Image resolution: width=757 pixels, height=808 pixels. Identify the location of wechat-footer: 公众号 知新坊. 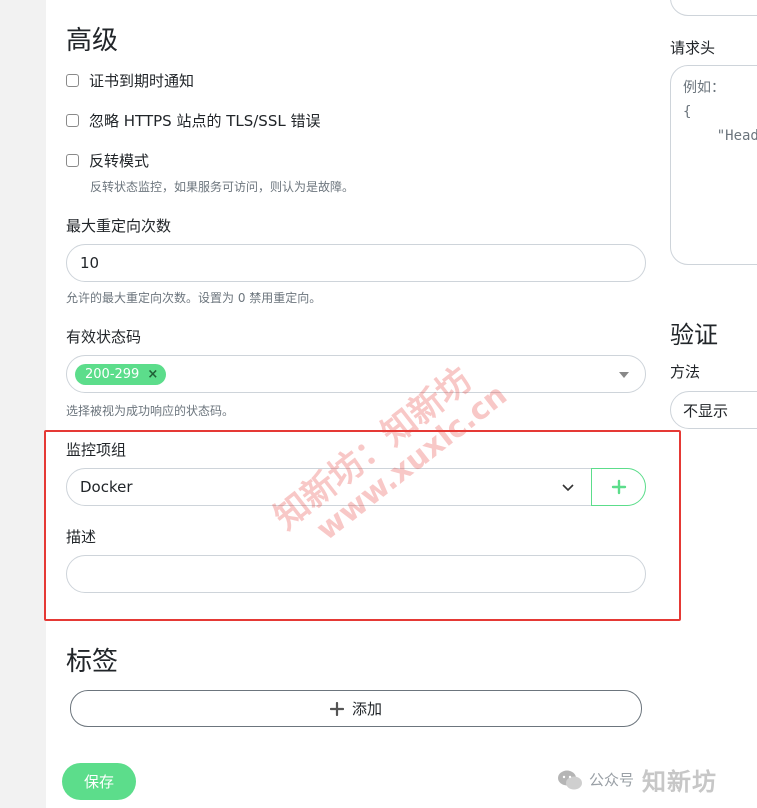
(637, 779).